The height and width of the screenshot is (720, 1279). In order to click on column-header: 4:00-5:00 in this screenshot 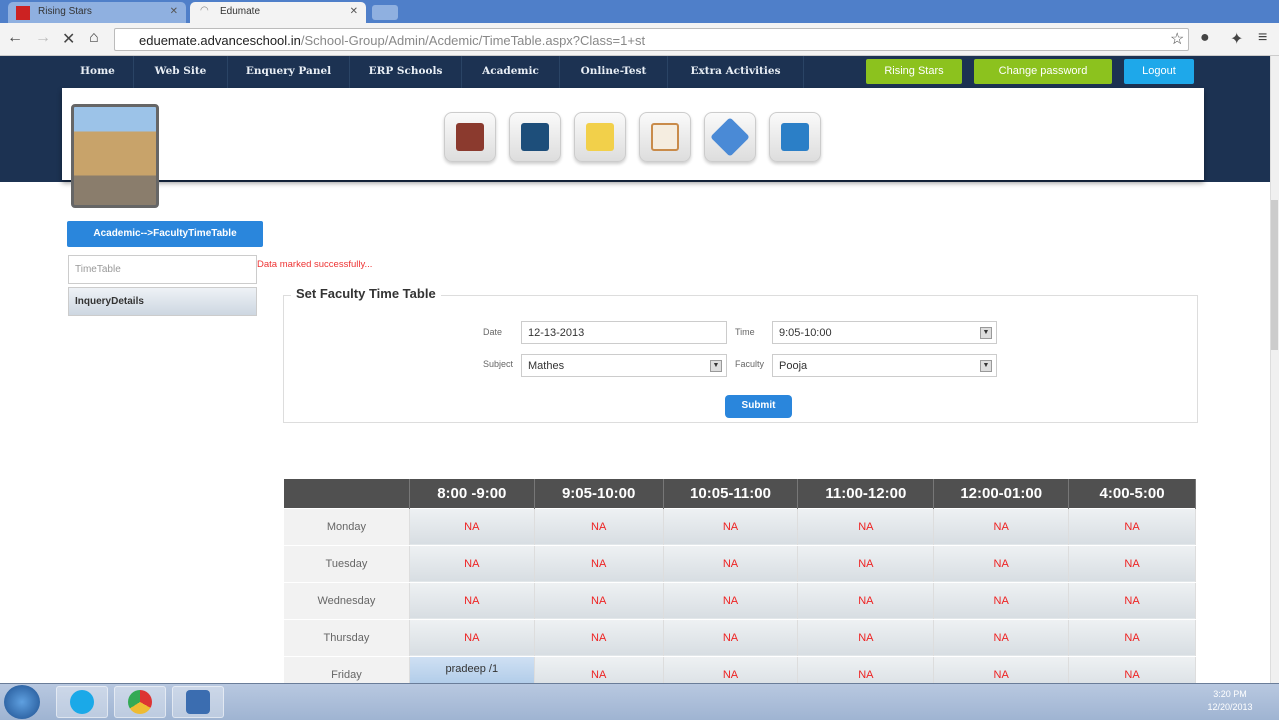, I will do `click(1132, 493)`.